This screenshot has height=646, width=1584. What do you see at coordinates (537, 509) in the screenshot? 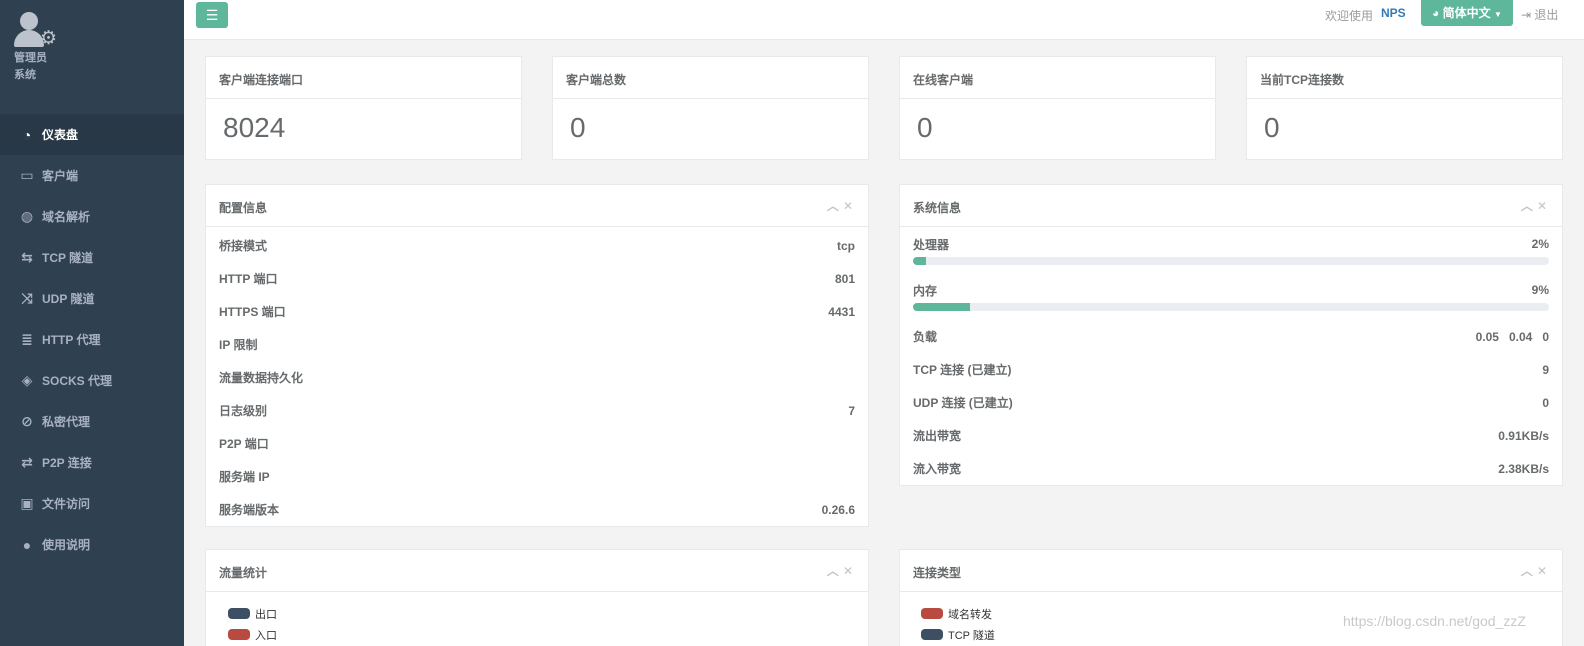
I see `config-row: 服务端版本 0.26.6` at bounding box center [537, 509].